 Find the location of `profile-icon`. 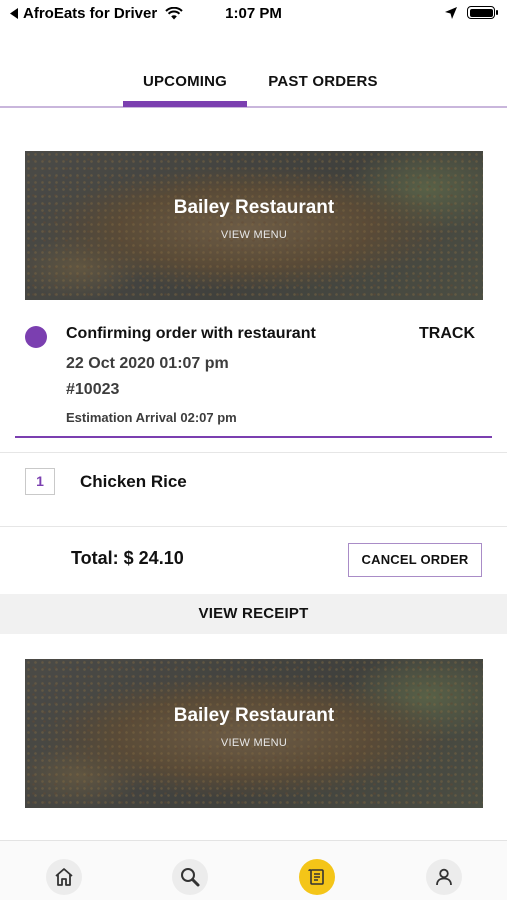

profile-icon is located at coordinates (444, 877).